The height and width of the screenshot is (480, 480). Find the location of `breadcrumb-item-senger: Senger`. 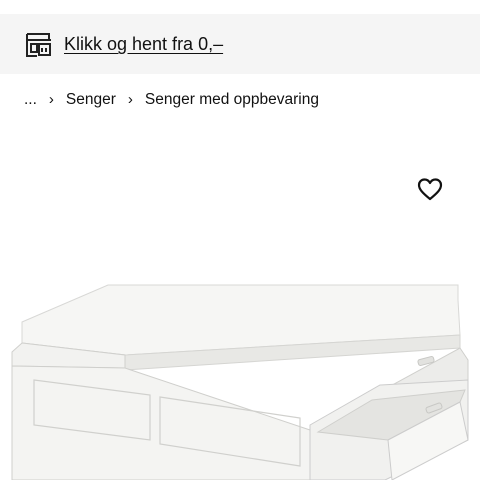

breadcrumb-item-senger: Senger is located at coordinates (91, 100).